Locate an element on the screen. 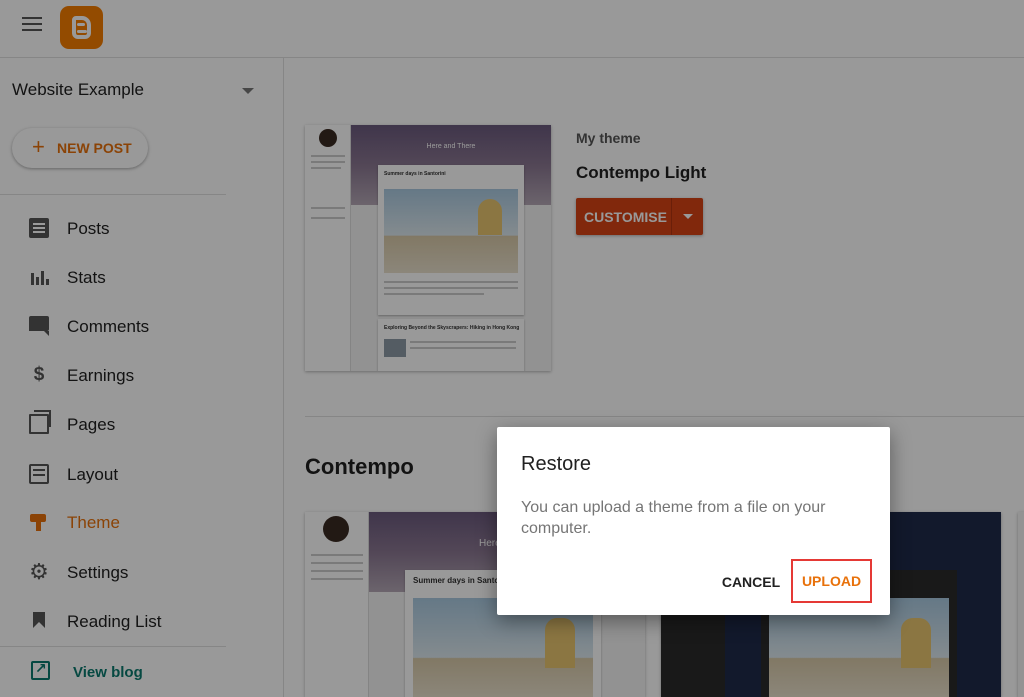 This screenshot has width=1024, height=697. dialog-title: Restore is located at coordinates (556, 464).